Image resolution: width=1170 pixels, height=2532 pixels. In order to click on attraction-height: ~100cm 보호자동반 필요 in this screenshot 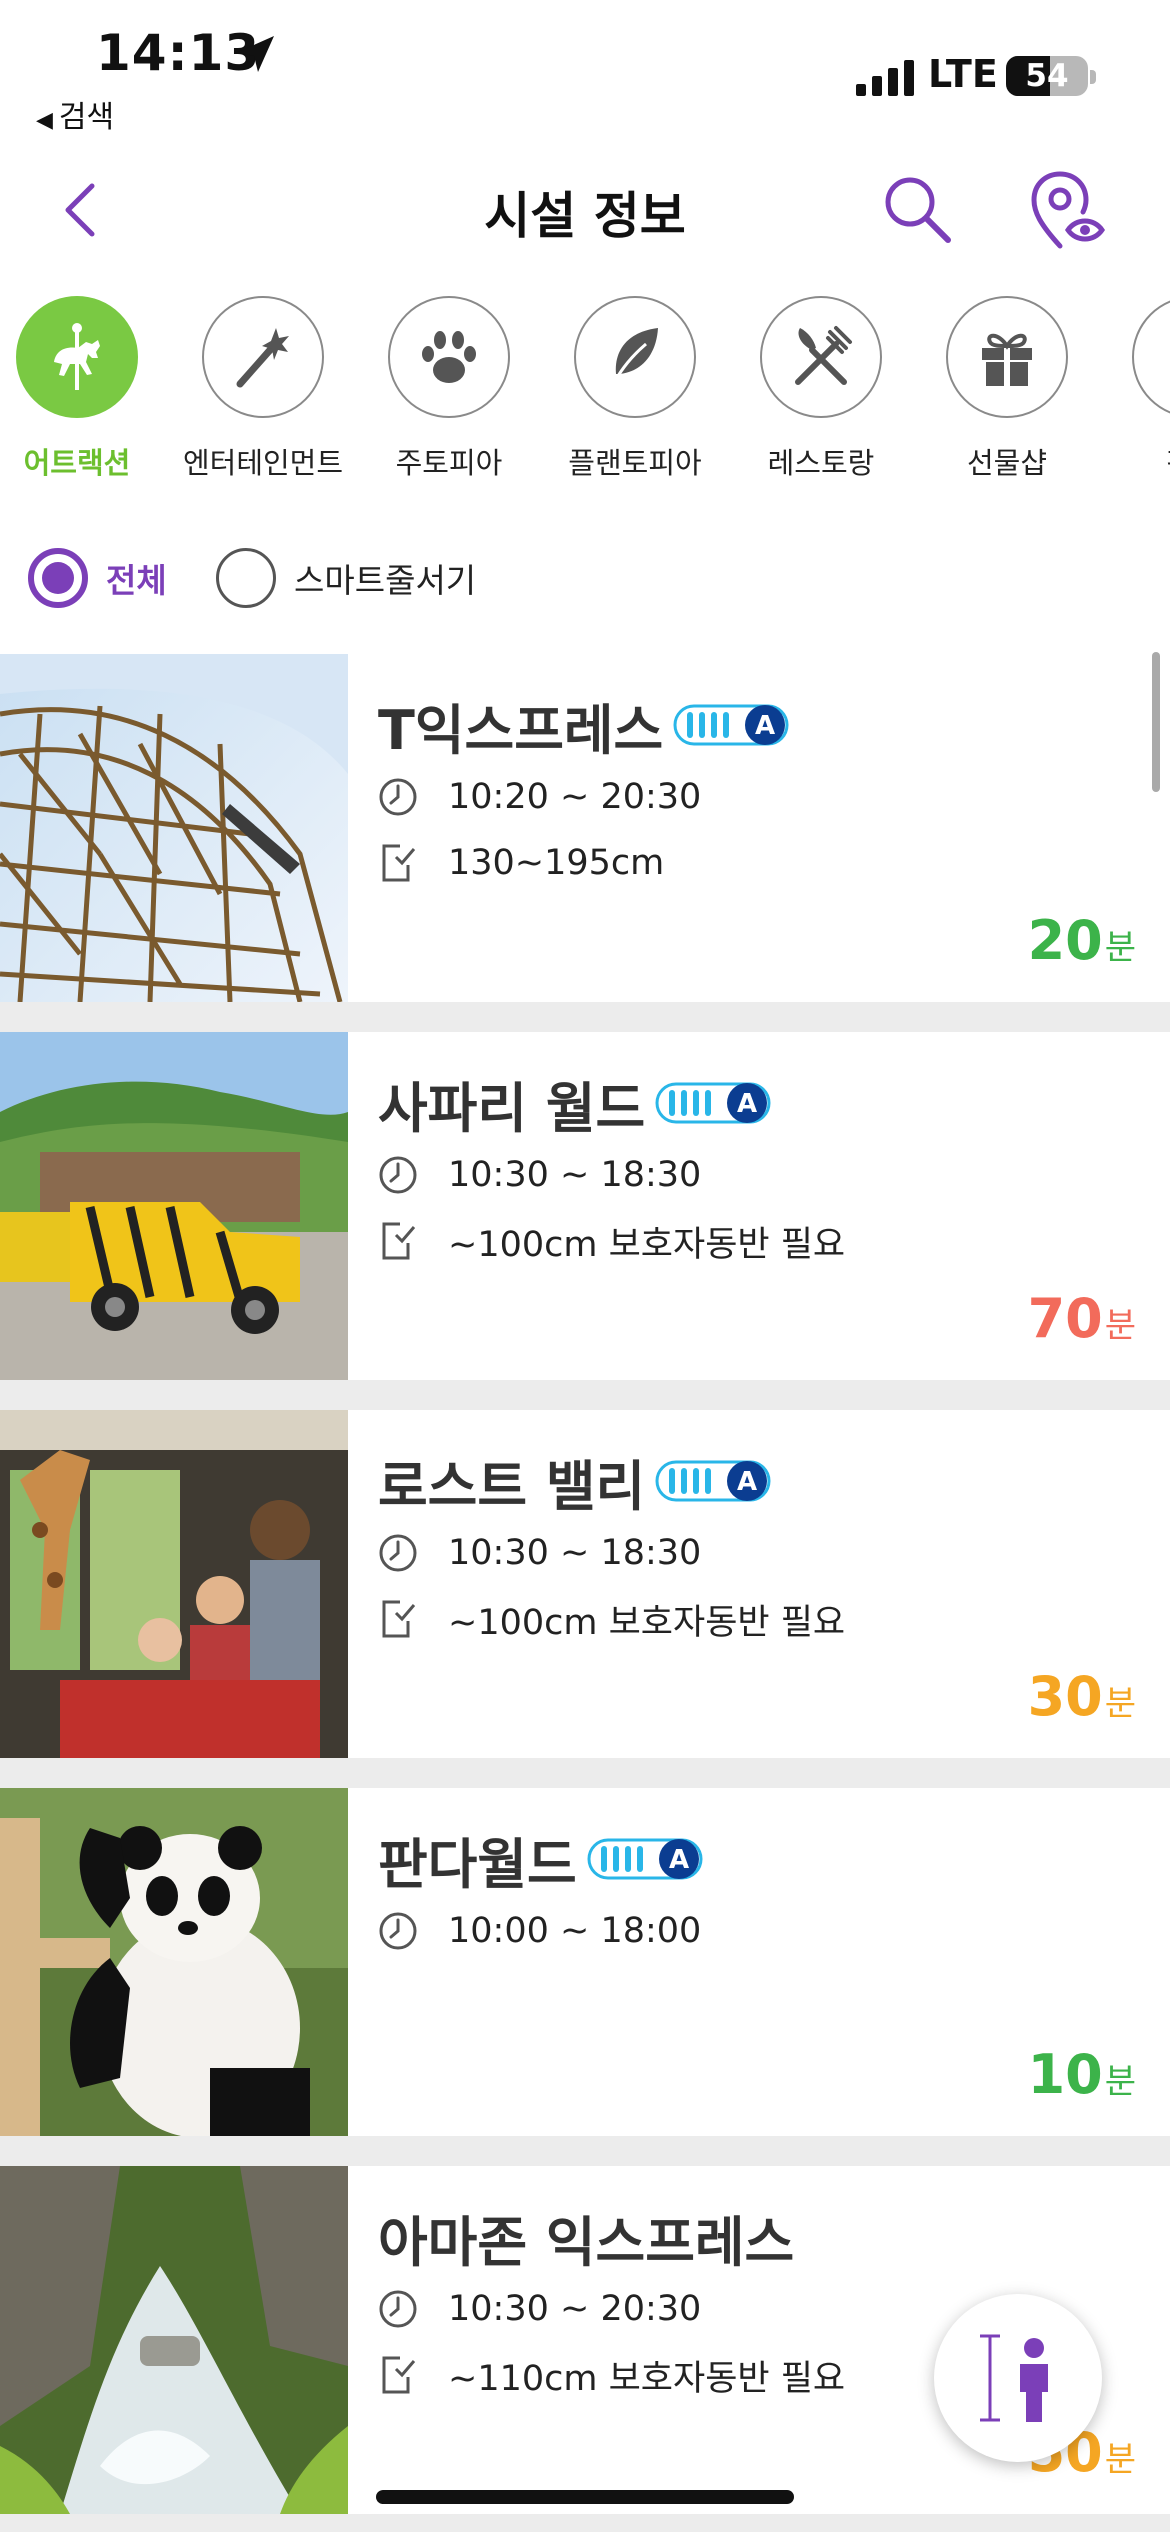, I will do `click(647, 1244)`.